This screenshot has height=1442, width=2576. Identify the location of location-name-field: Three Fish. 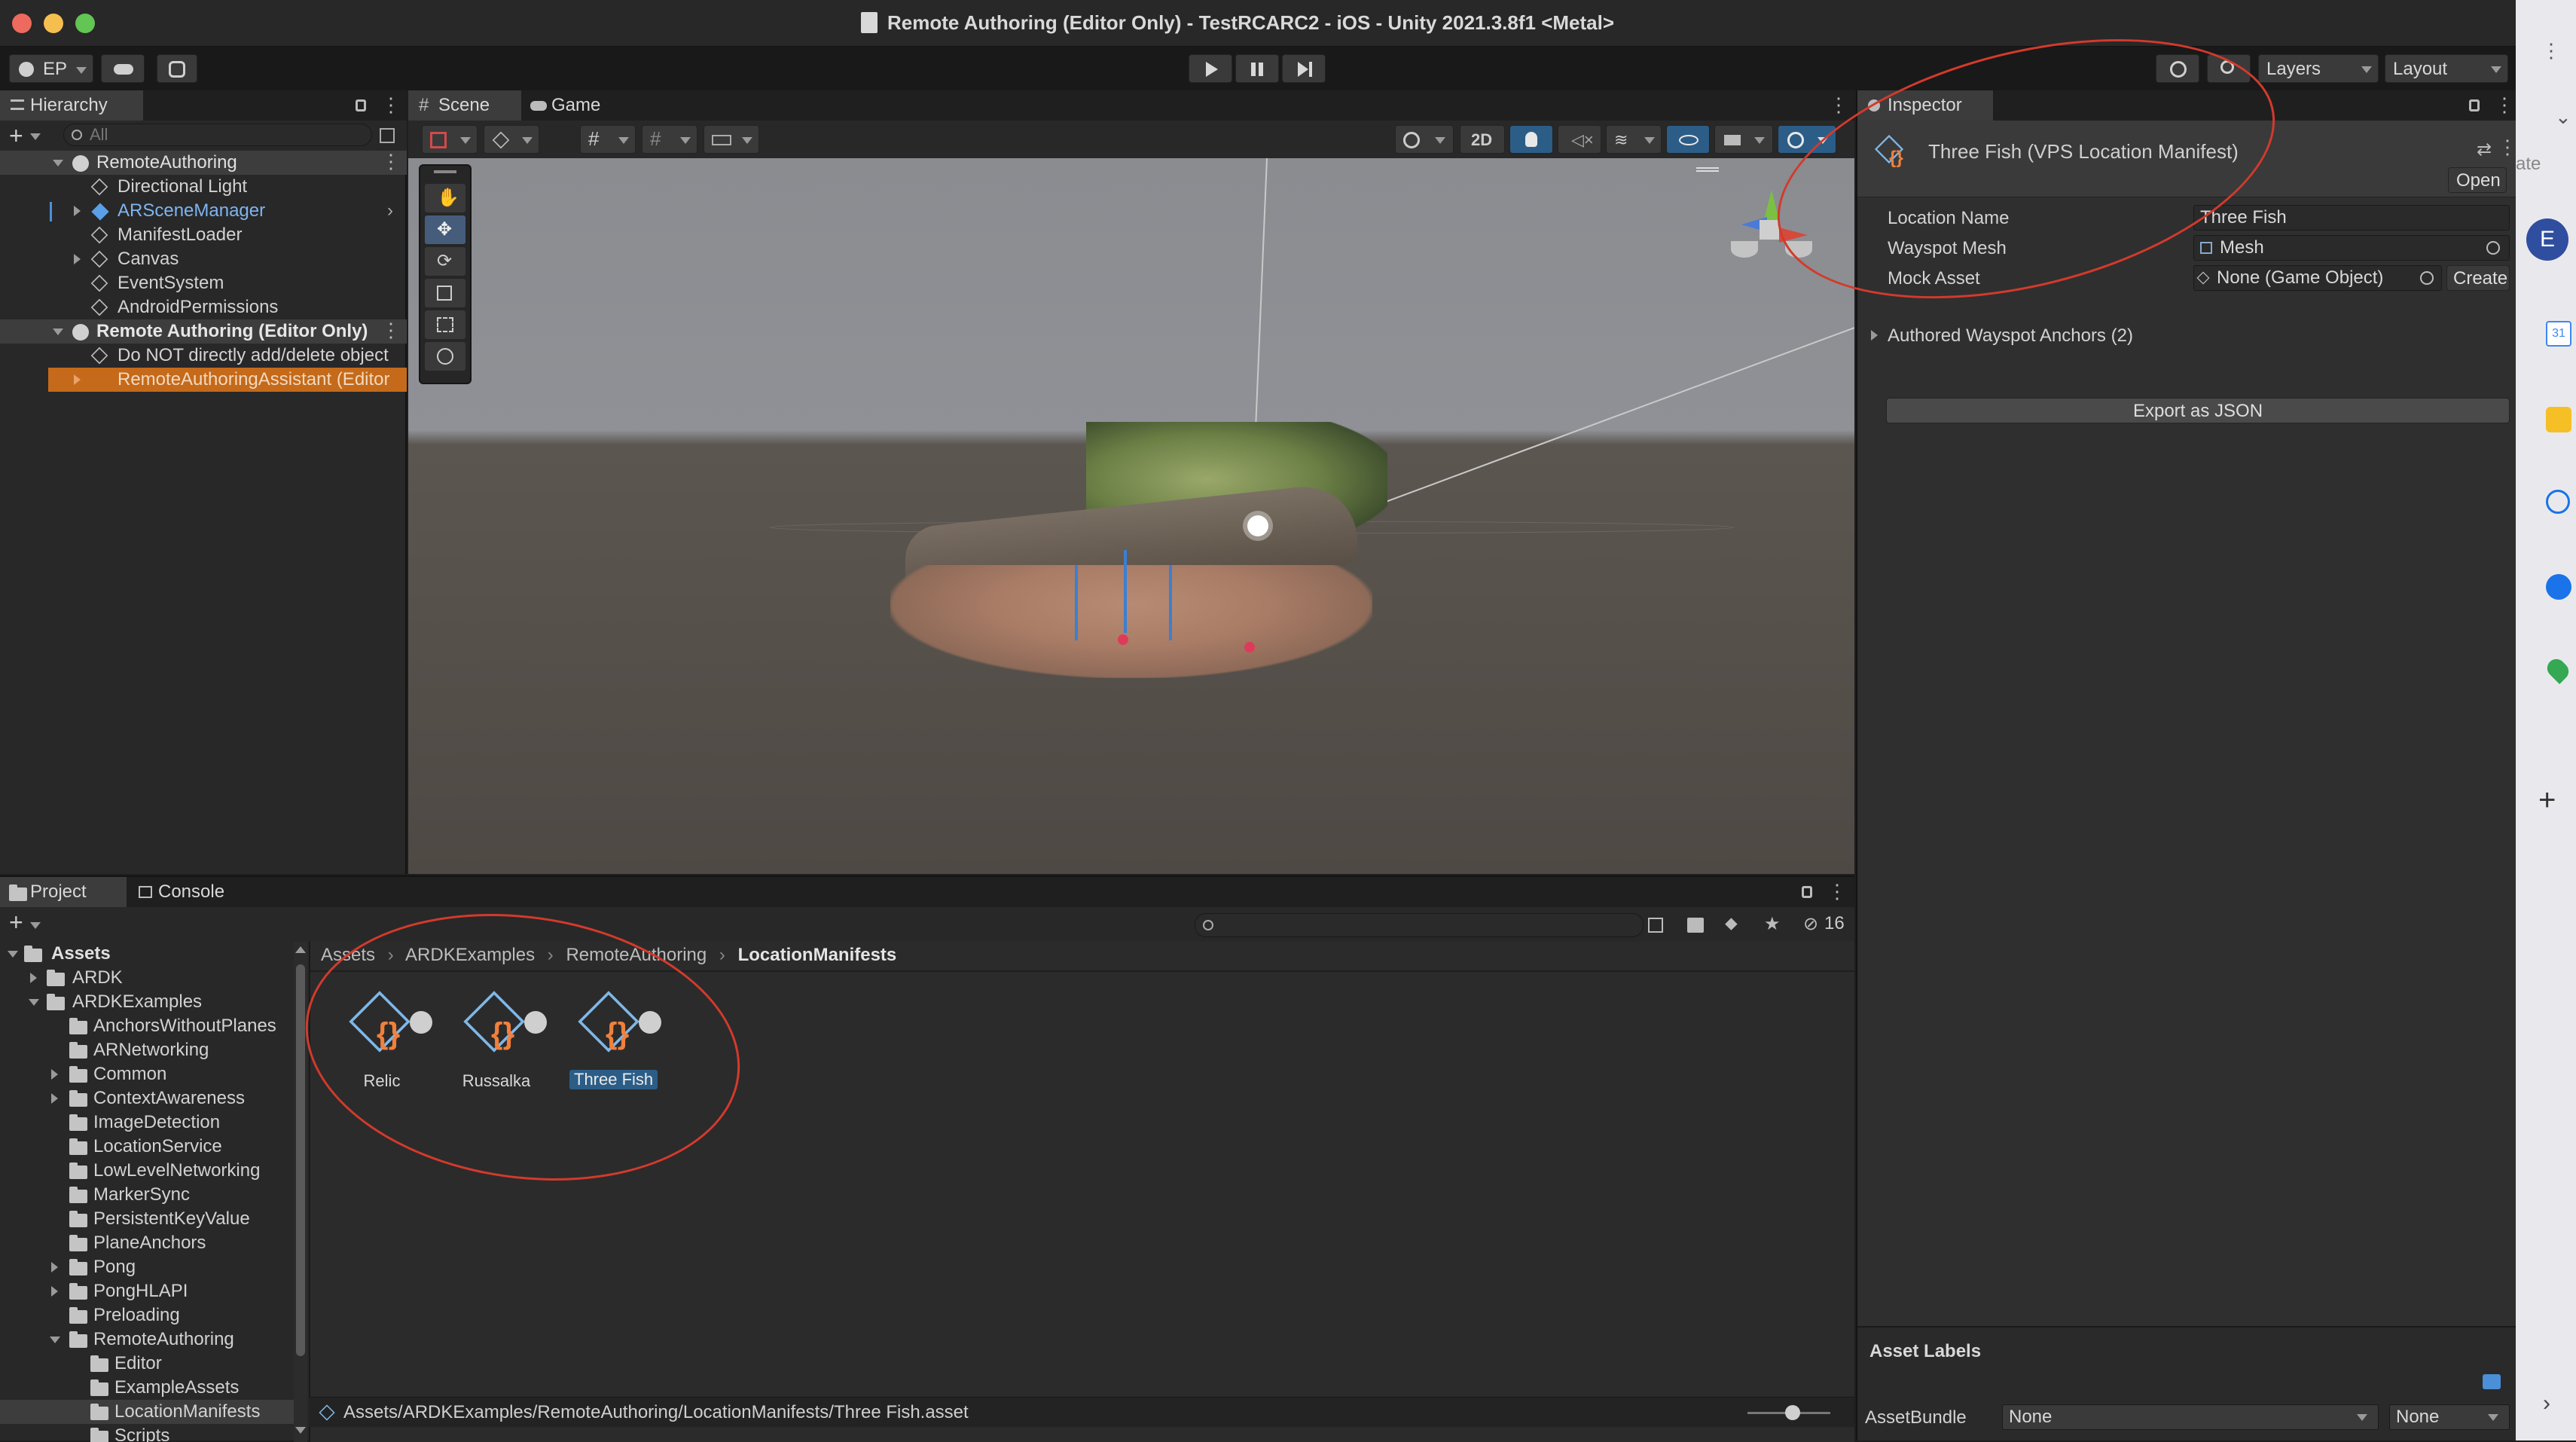
(2351, 218).